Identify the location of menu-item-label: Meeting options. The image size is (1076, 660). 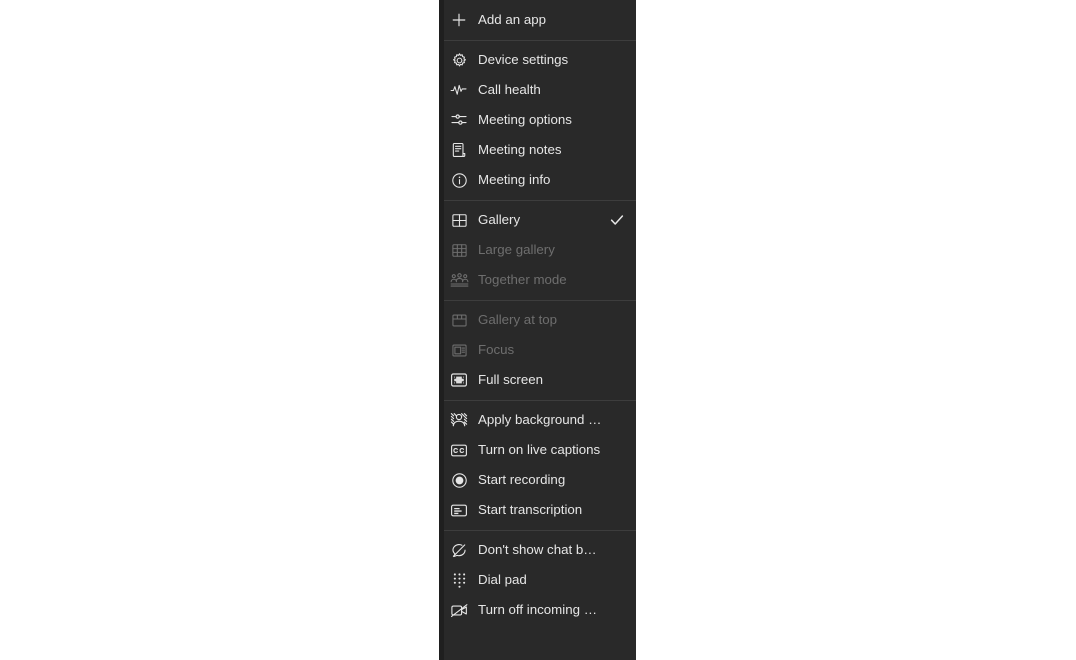
(525, 119).